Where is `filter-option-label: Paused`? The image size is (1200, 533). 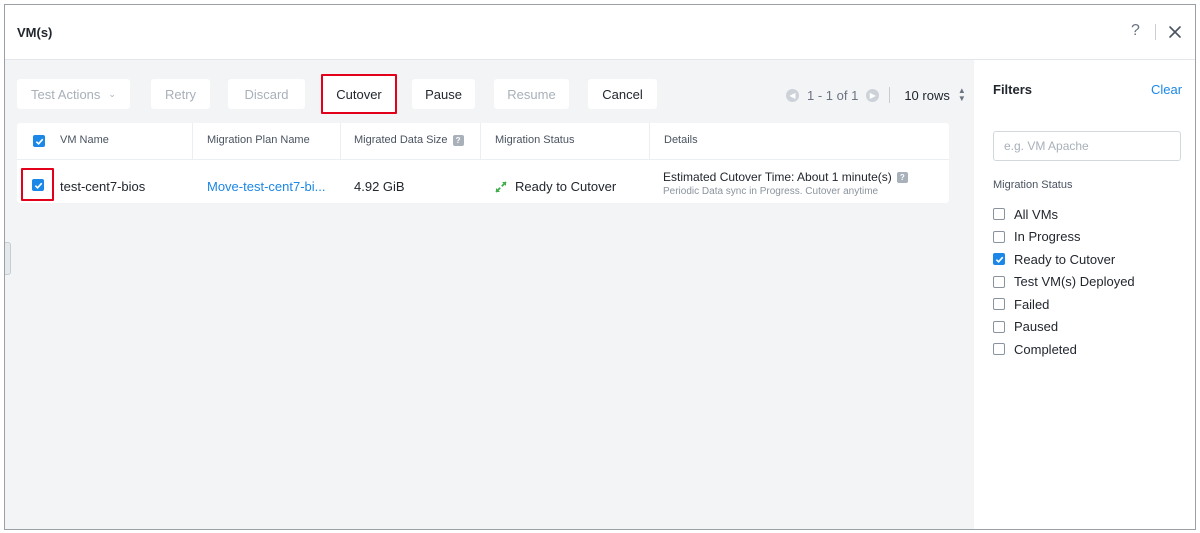 filter-option-label: Paused is located at coordinates (1036, 327).